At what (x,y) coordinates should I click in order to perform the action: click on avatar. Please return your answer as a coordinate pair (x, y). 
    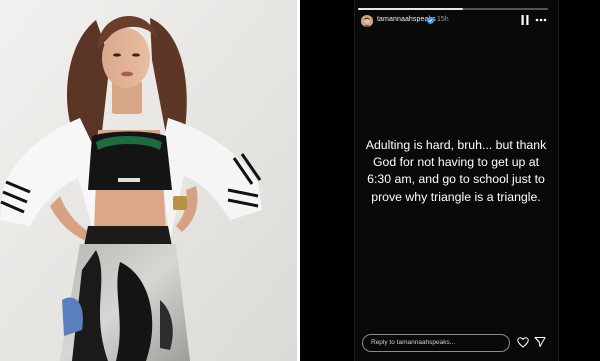
    Looking at the image, I should click on (367, 21).